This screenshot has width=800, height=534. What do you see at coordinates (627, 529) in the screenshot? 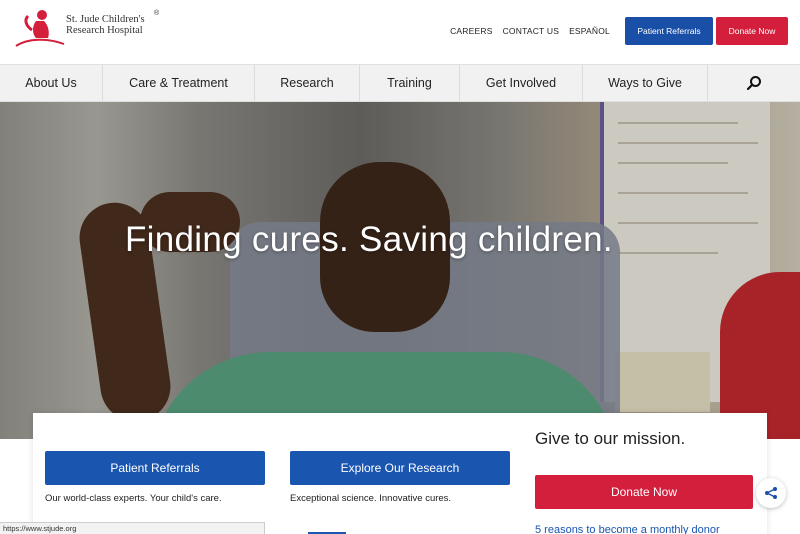
I see `monthly-donor-link: 5 reasons to become a monthly donor` at bounding box center [627, 529].